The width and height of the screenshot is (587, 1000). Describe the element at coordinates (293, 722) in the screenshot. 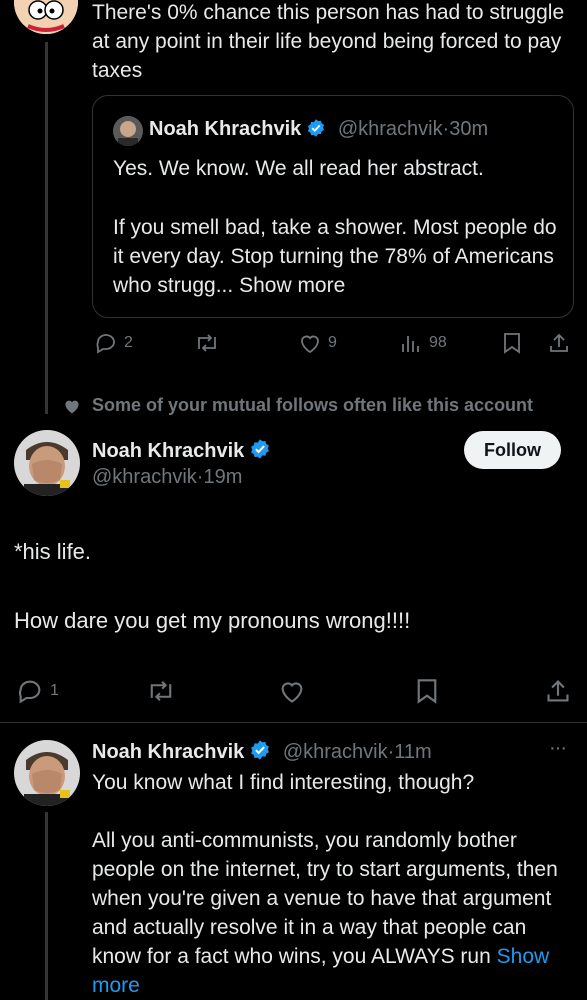

I see `divider` at that location.